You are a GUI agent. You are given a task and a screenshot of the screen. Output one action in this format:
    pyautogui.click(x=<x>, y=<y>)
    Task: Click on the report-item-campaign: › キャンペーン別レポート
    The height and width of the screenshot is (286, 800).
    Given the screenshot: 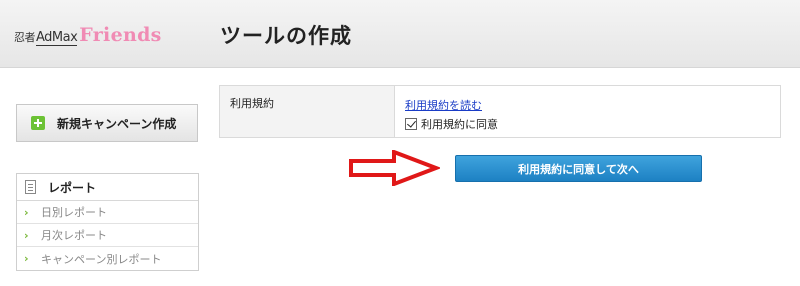 What is the action you would take?
    pyautogui.click(x=107, y=258)
    